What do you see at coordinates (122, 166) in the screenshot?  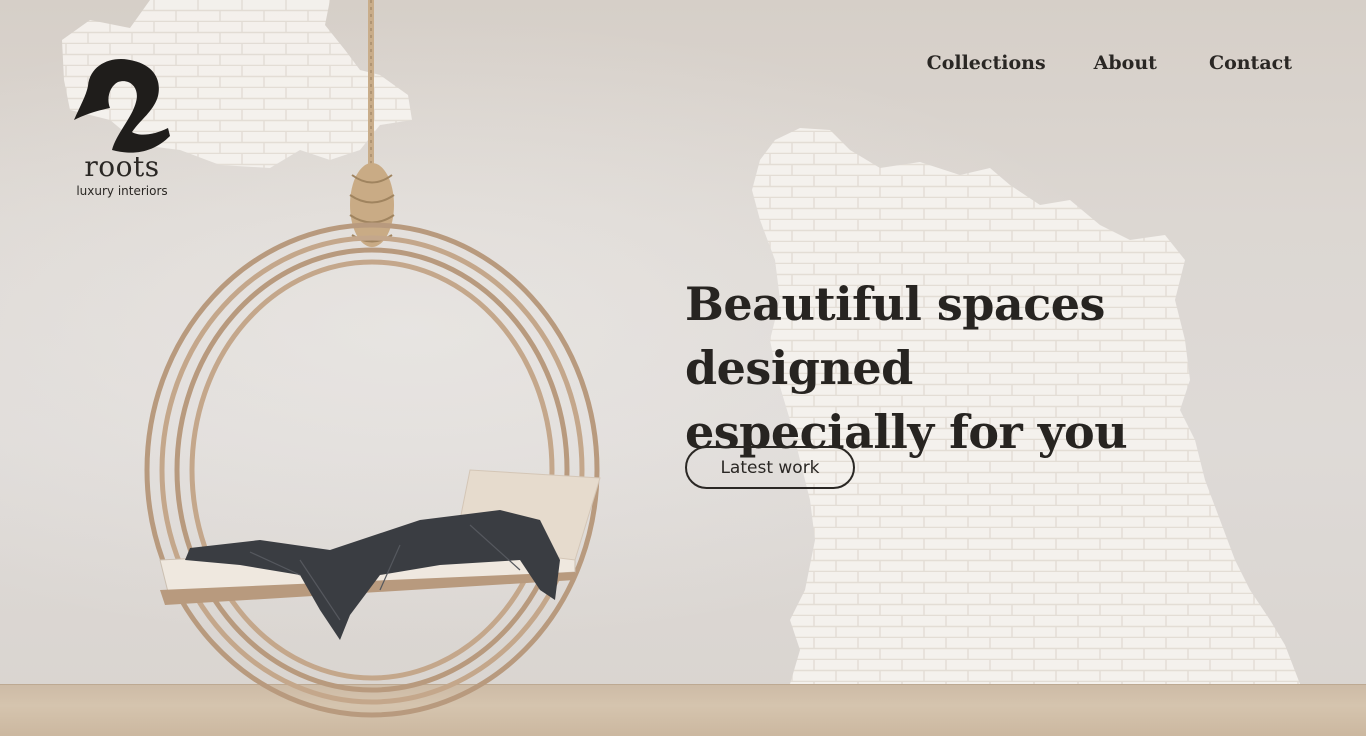 I see `brand-name: roots` at bounding box center [122, 166].